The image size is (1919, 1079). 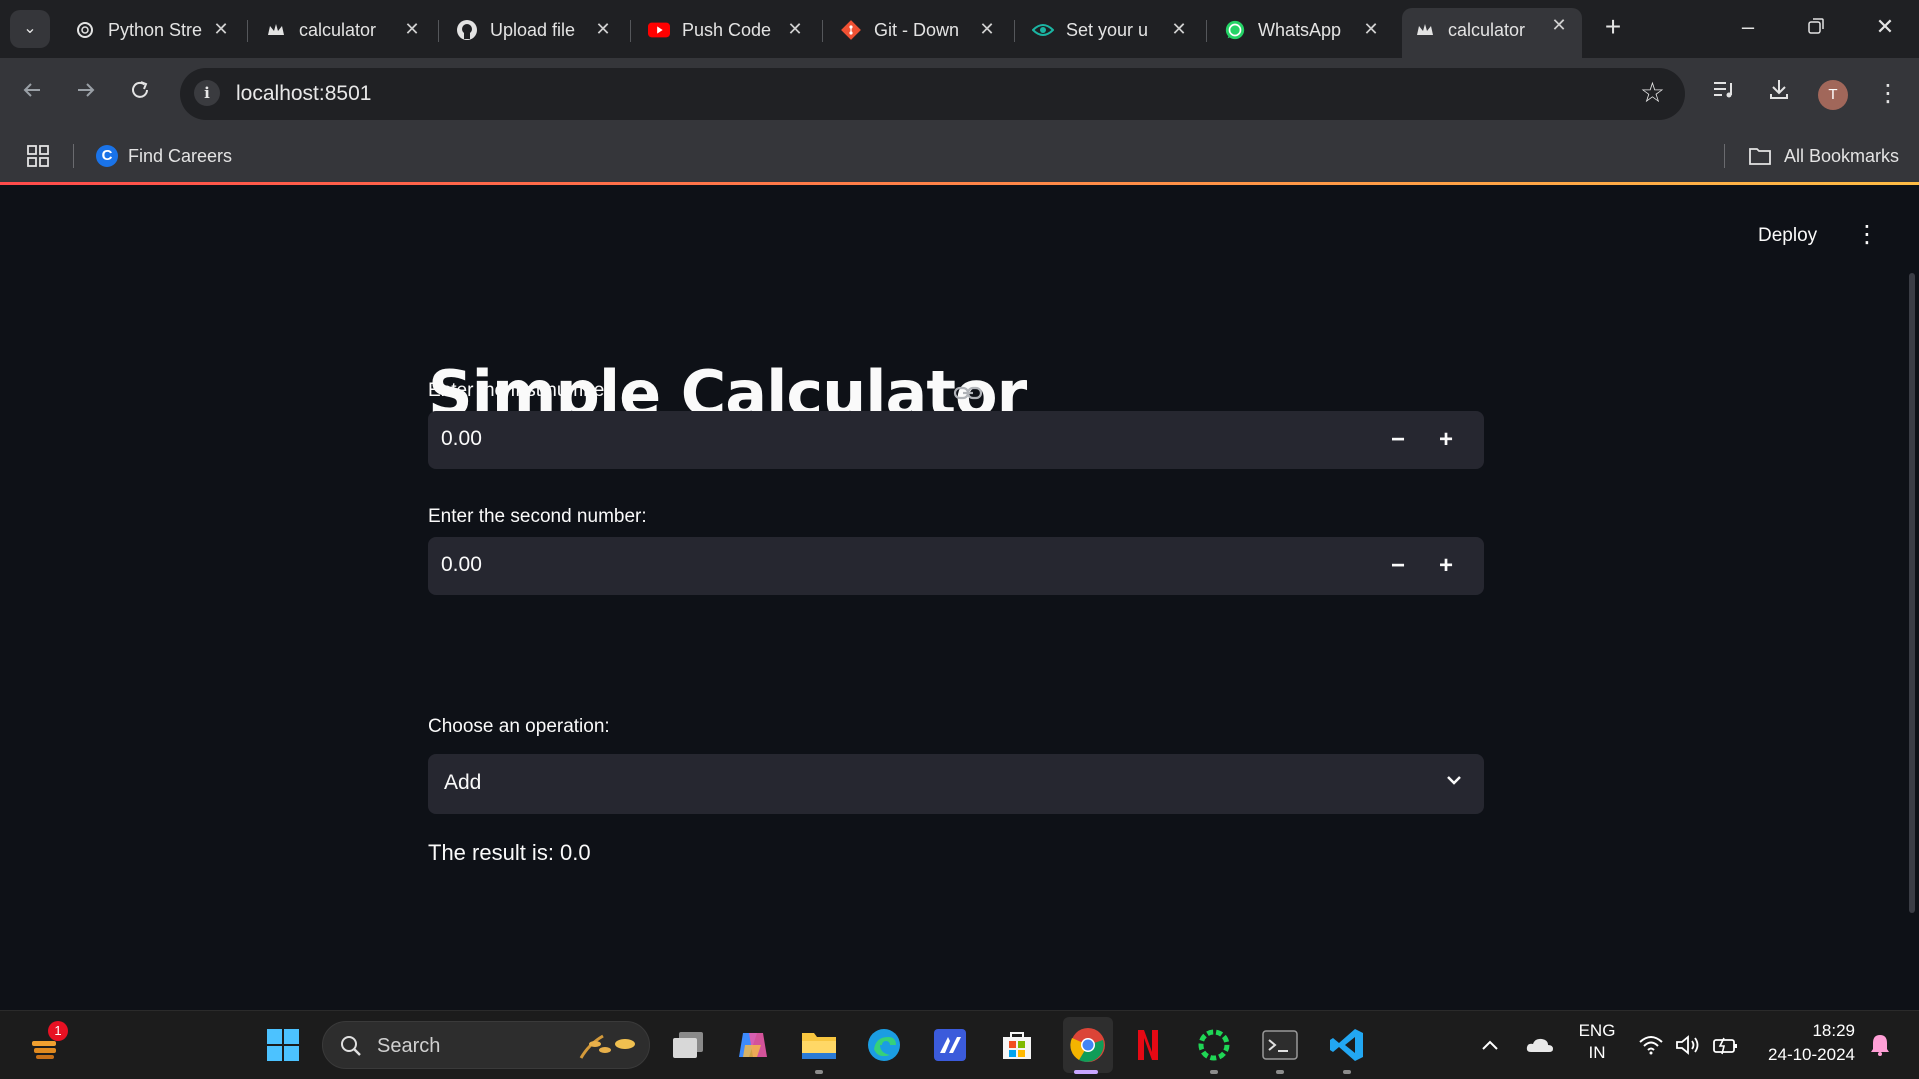 What do you see at coordinates (1867, 234) in the screenshot?
I see `main-menu-button: ⋮` at bounding box center [1867, 234].